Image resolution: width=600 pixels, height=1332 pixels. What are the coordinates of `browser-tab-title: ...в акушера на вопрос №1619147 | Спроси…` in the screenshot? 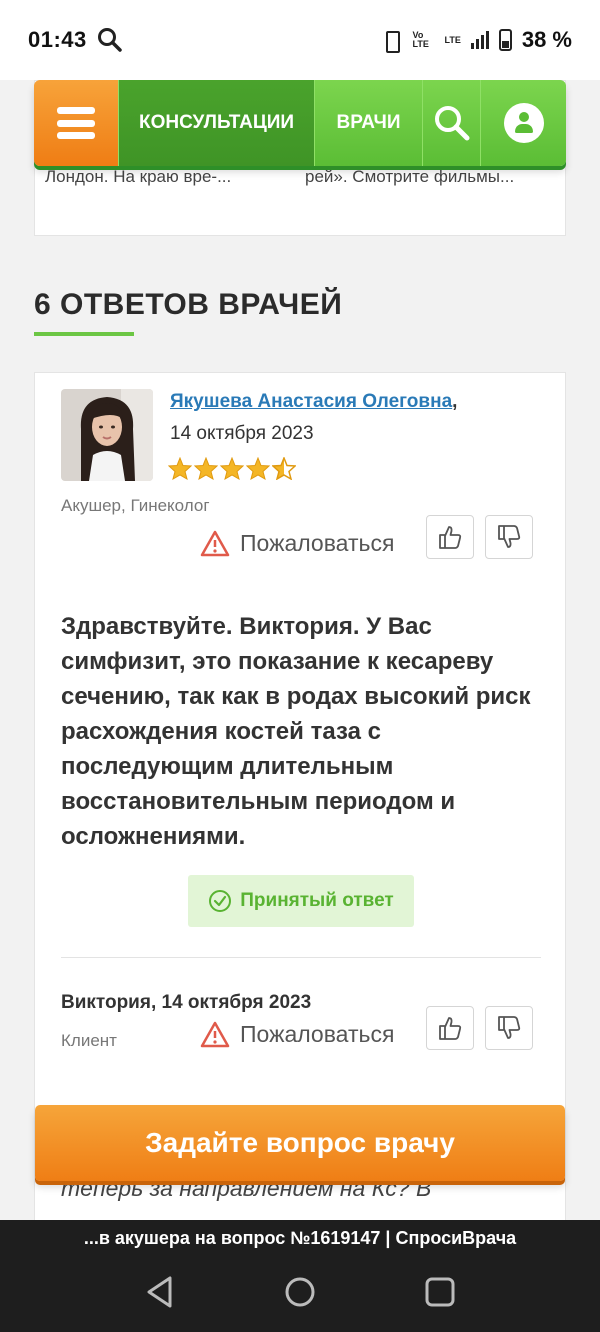 It's located at (300, 1238).